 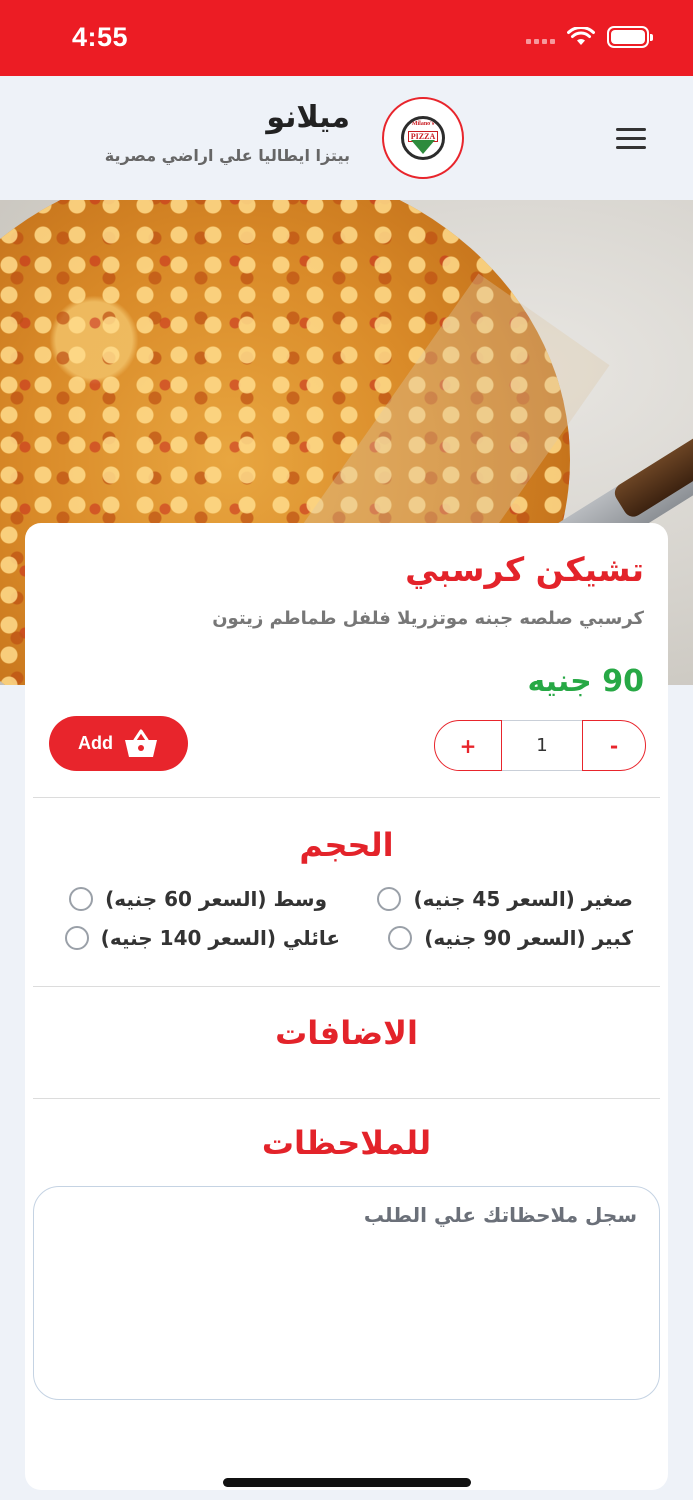 I want to click on notes-textarea, so click(x=346, y=1293).